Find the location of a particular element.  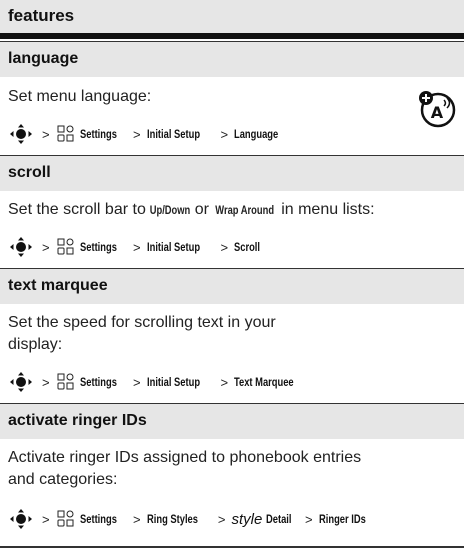

path-item: Language is located at coordinates (256, 134).